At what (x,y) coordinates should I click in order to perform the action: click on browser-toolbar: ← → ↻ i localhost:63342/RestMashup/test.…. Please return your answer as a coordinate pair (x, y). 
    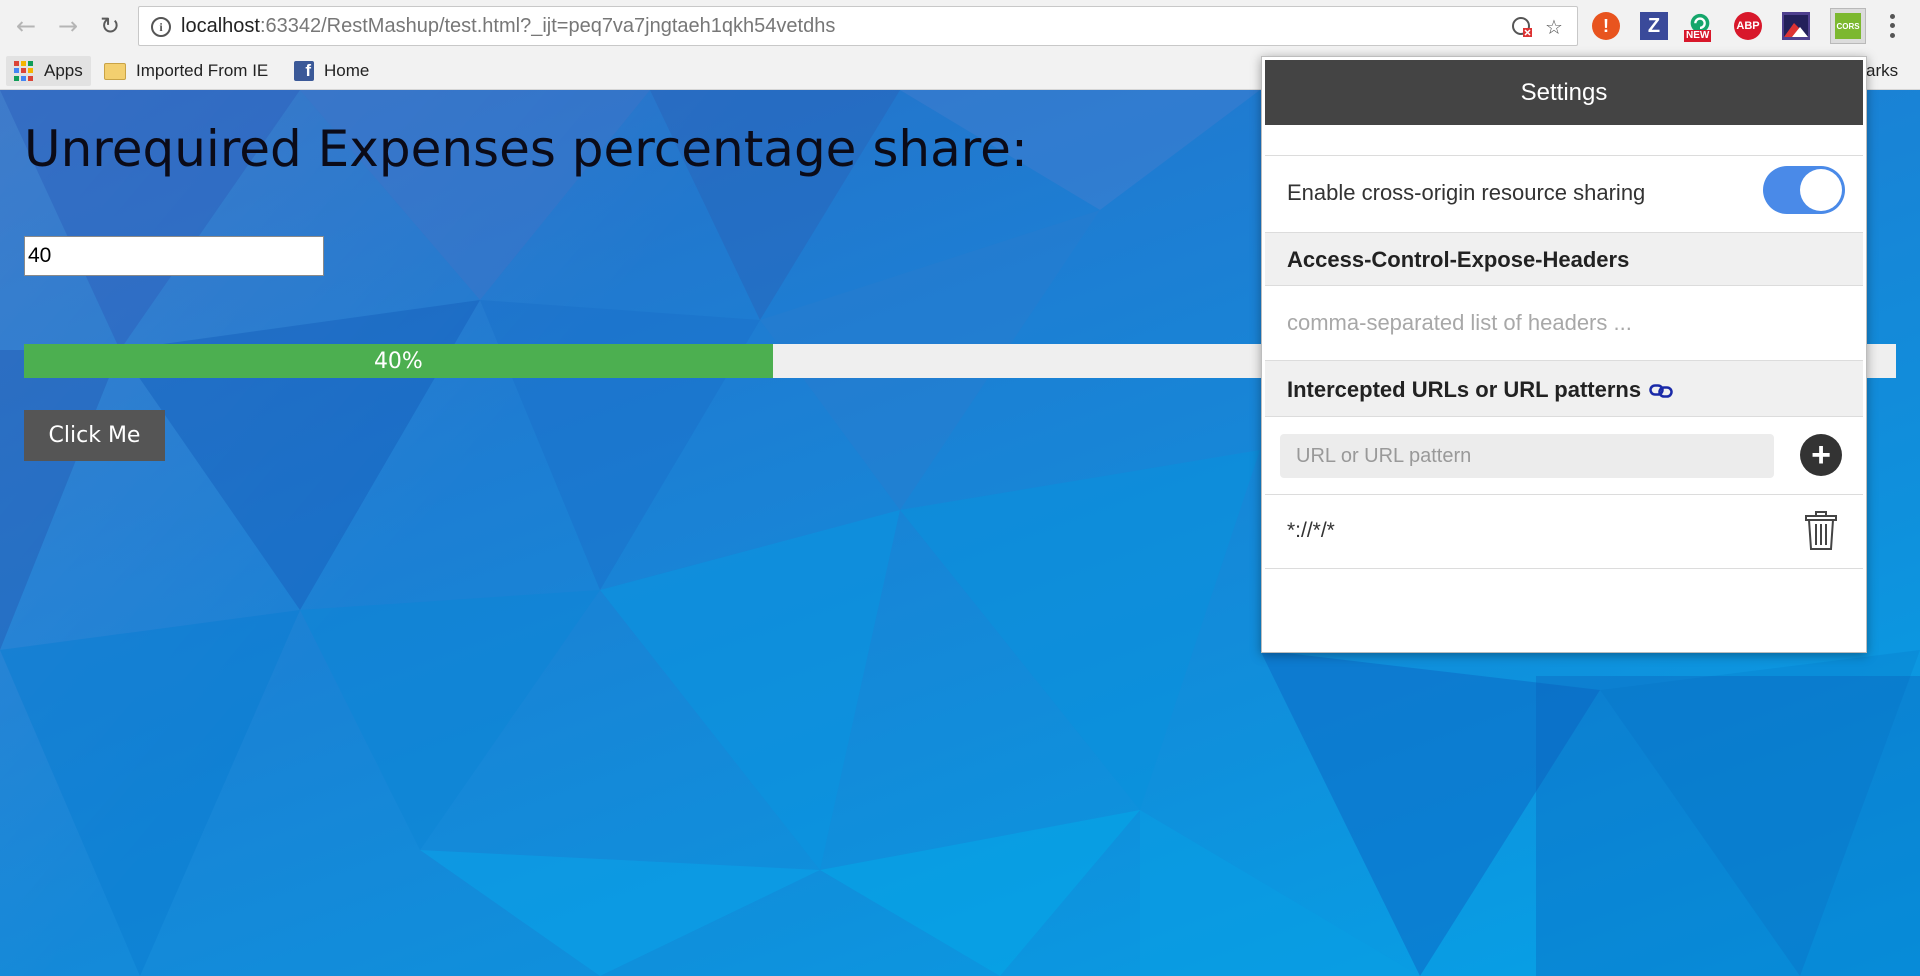
    Looking at the image, I should click on (960, 26).